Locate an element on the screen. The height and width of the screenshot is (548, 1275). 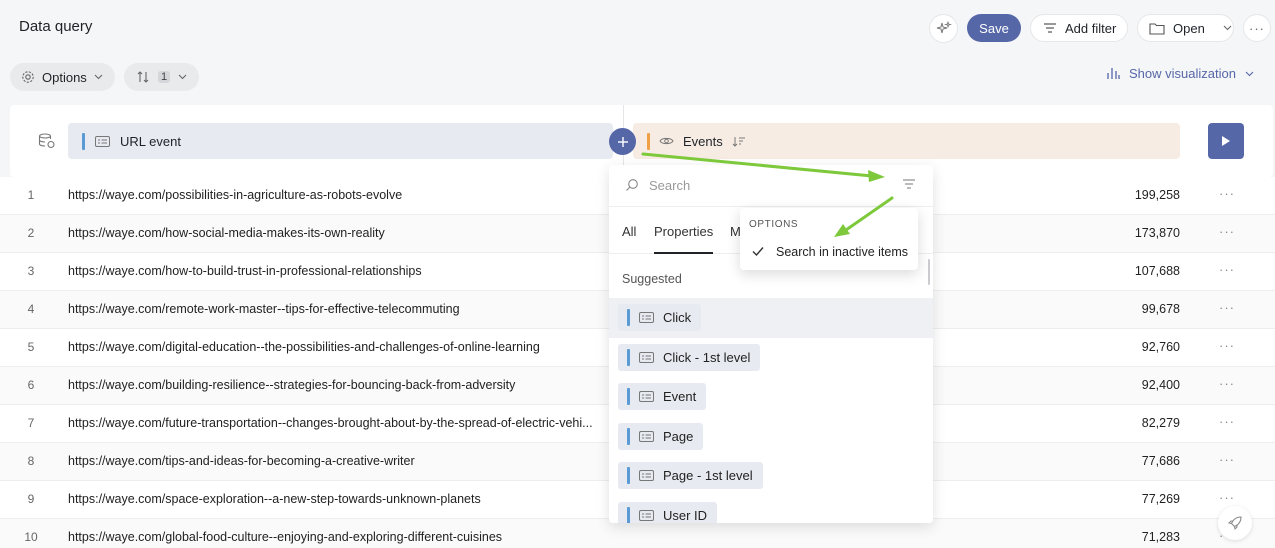
property-label: Page is located at coordinates (678, 436).